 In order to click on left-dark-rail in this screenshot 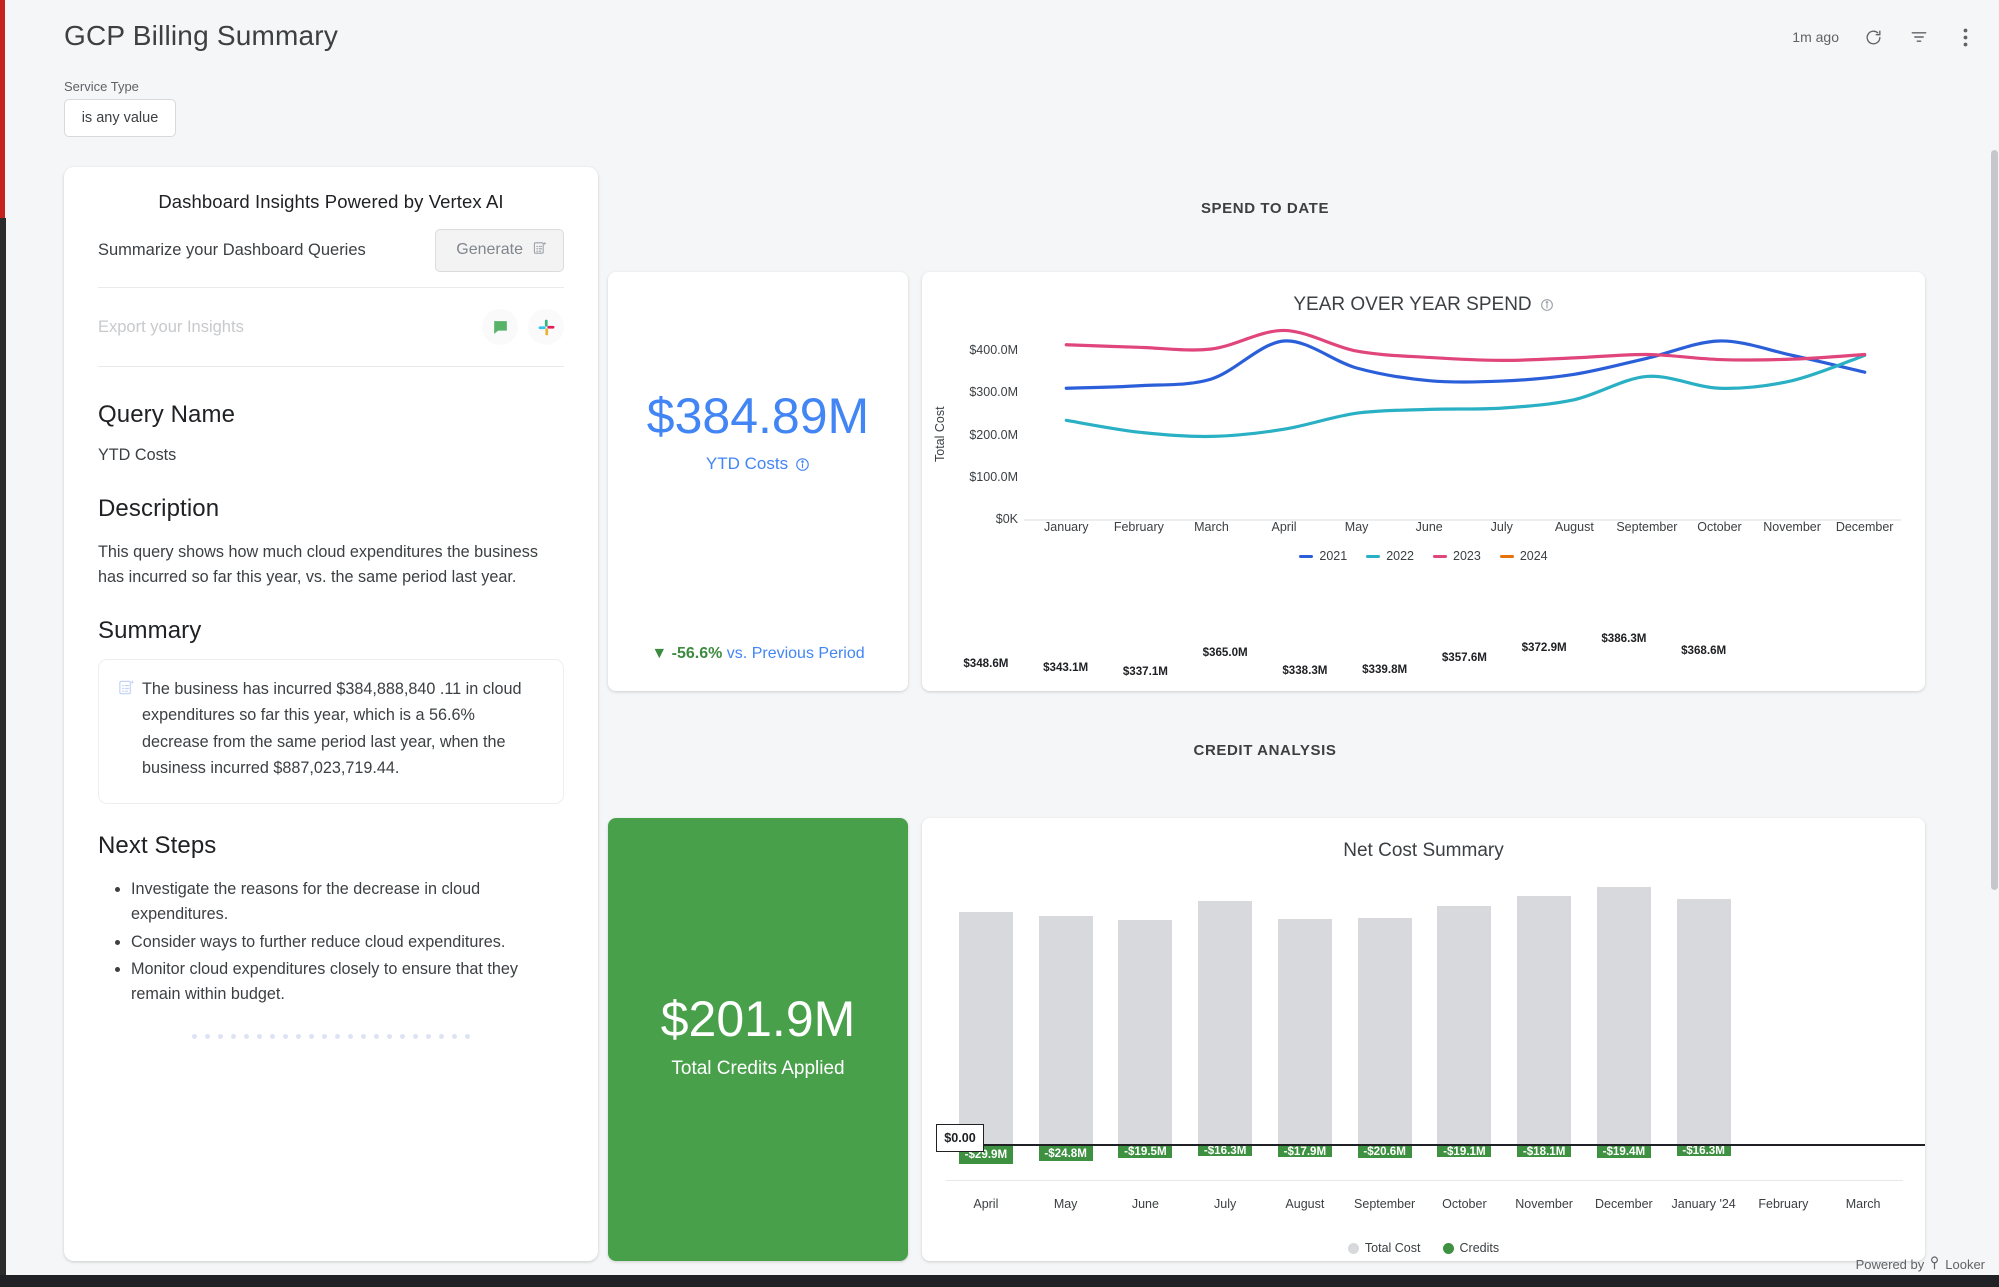, I will do `click(3, 752)`.